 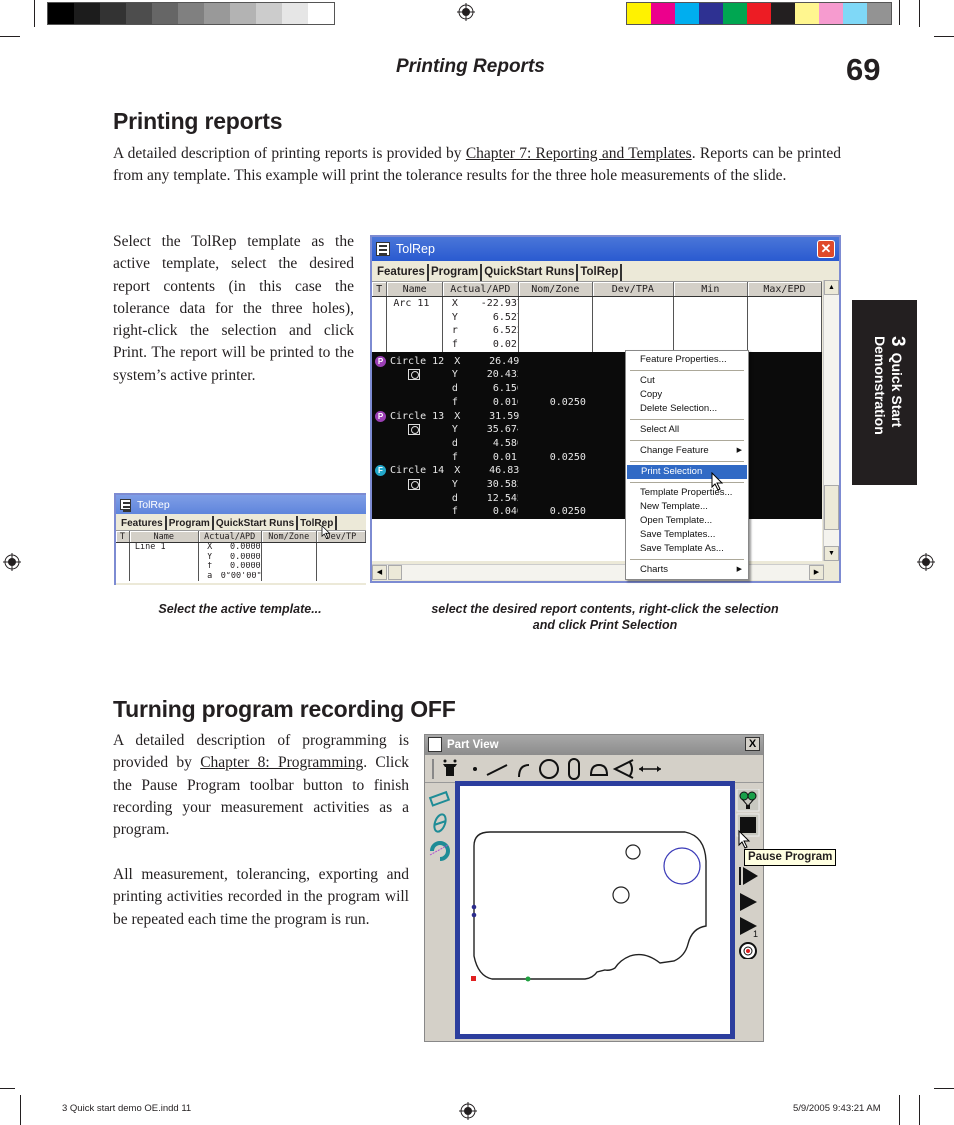 What do you see at coordinates (597, 362) in the screenshot?
I see `table-row: P Circle 12 X 26.4979` at bounding box center [597, 362].